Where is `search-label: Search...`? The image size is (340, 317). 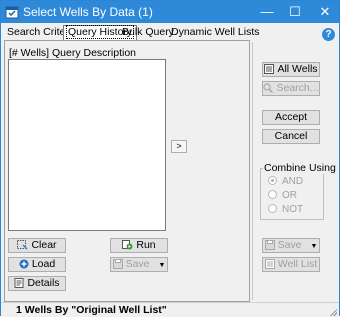 search-label: Search... is located at coordinates (297, 88).